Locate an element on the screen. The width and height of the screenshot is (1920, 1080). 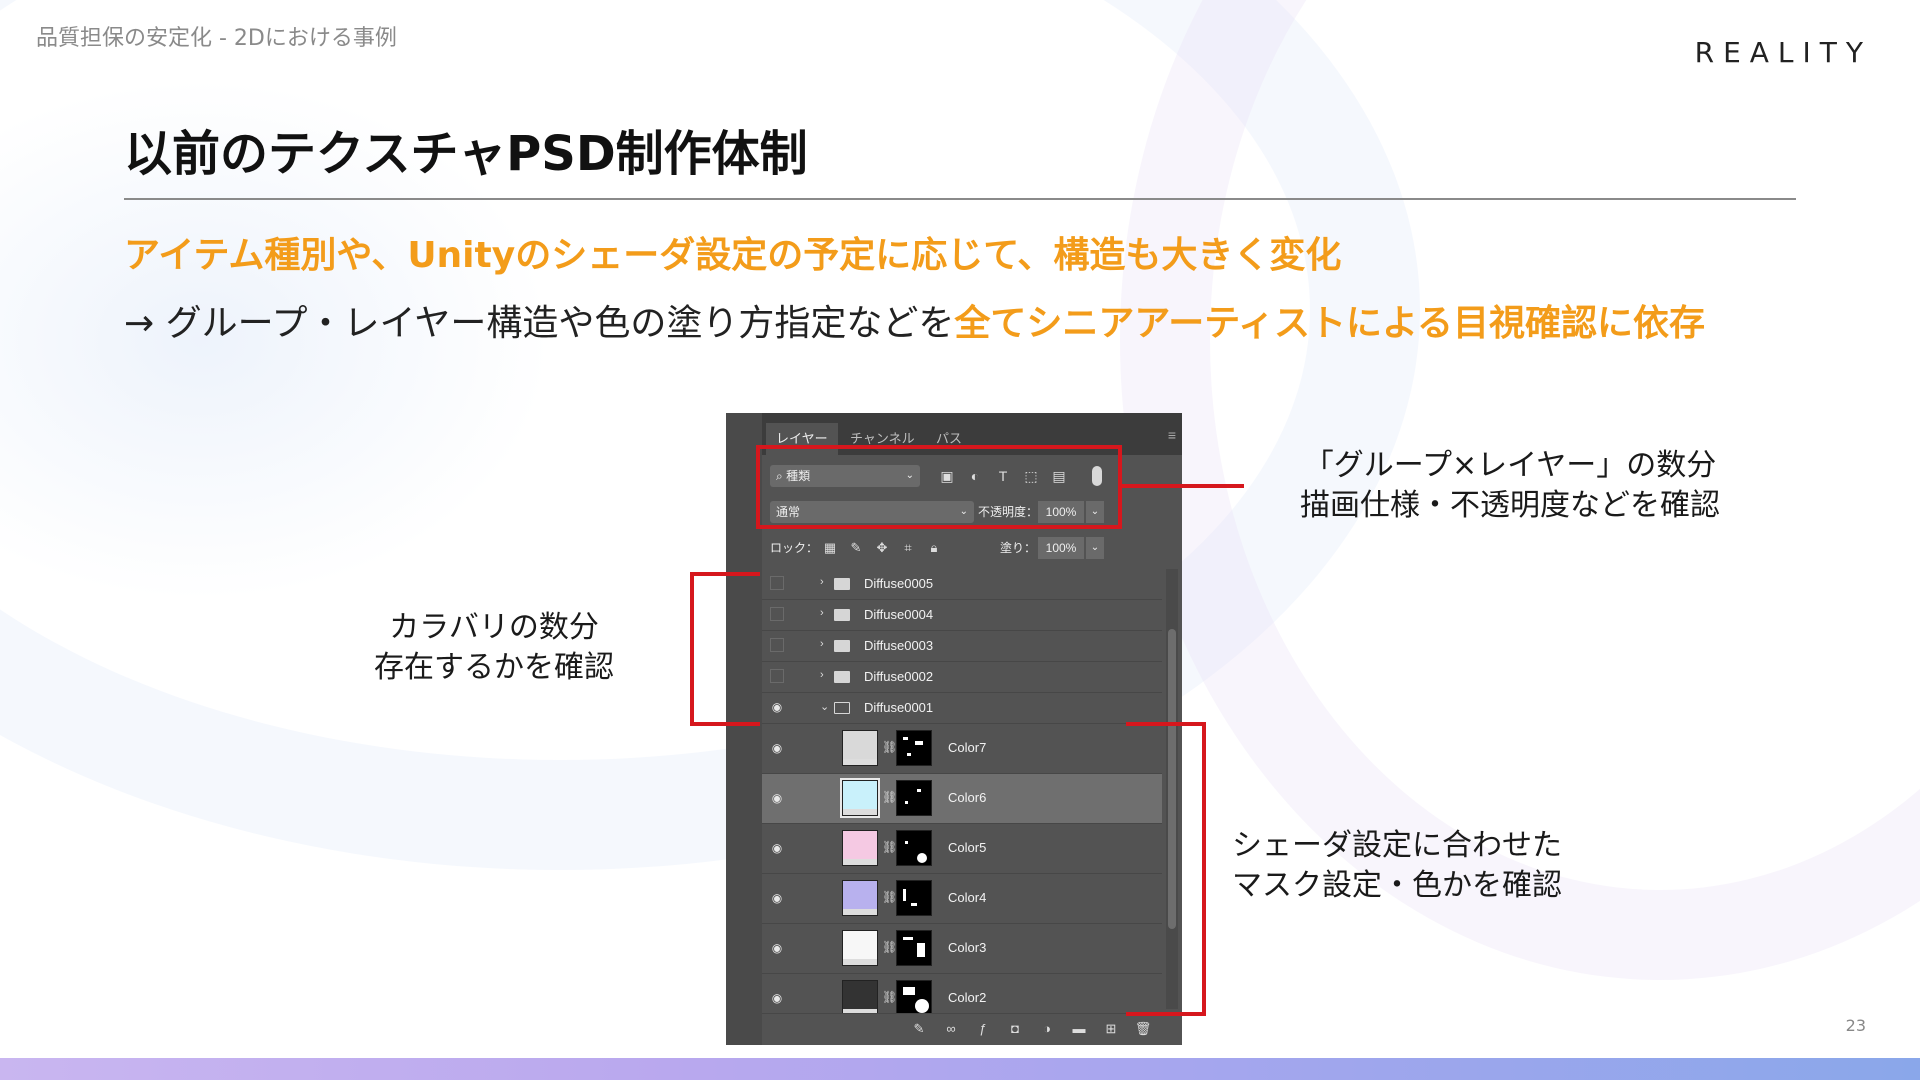
lock-move-icon: ✥ is located at coordinates (882, 548).